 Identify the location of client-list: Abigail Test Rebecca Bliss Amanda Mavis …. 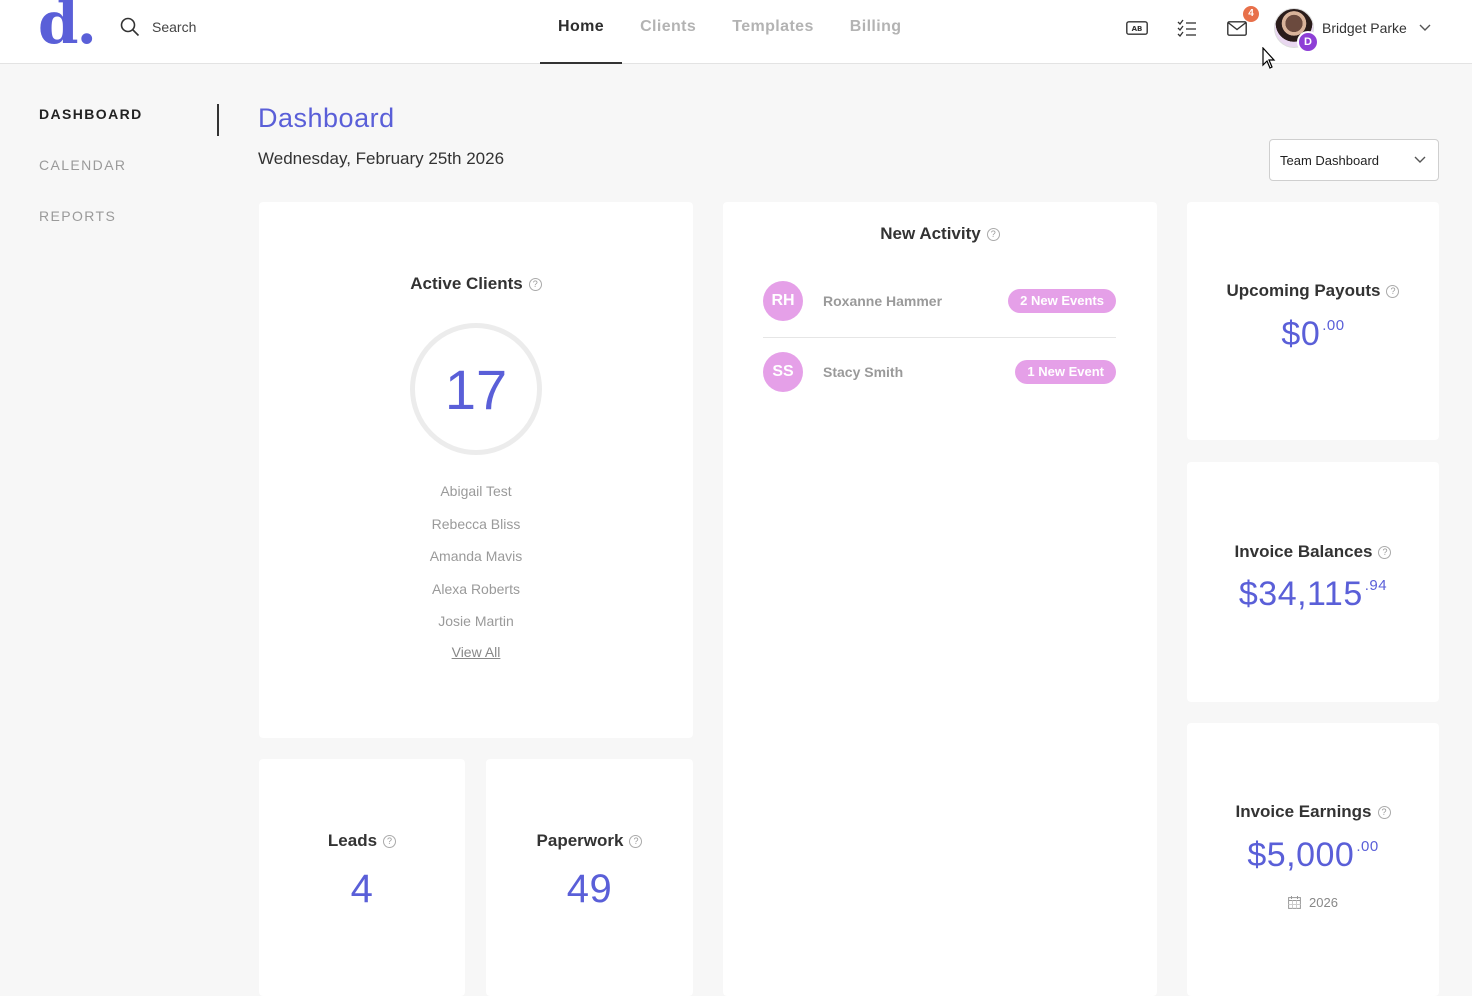
(476, 571).